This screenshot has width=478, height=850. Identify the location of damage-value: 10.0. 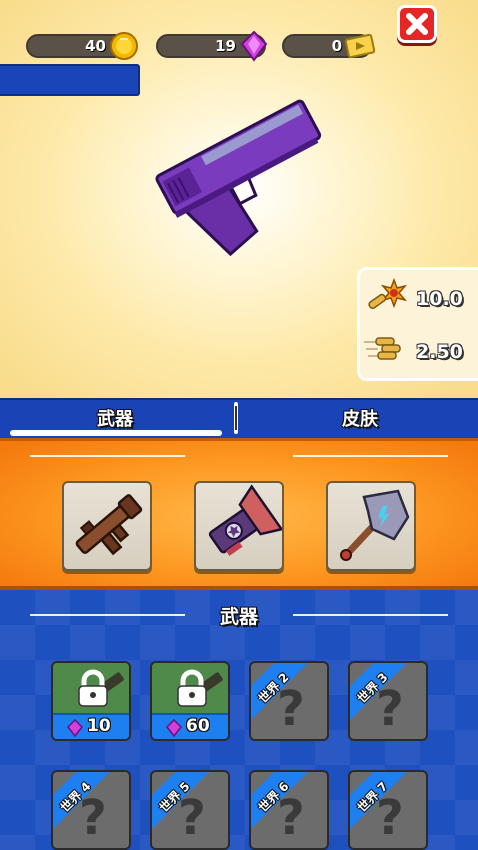
(439, 299).